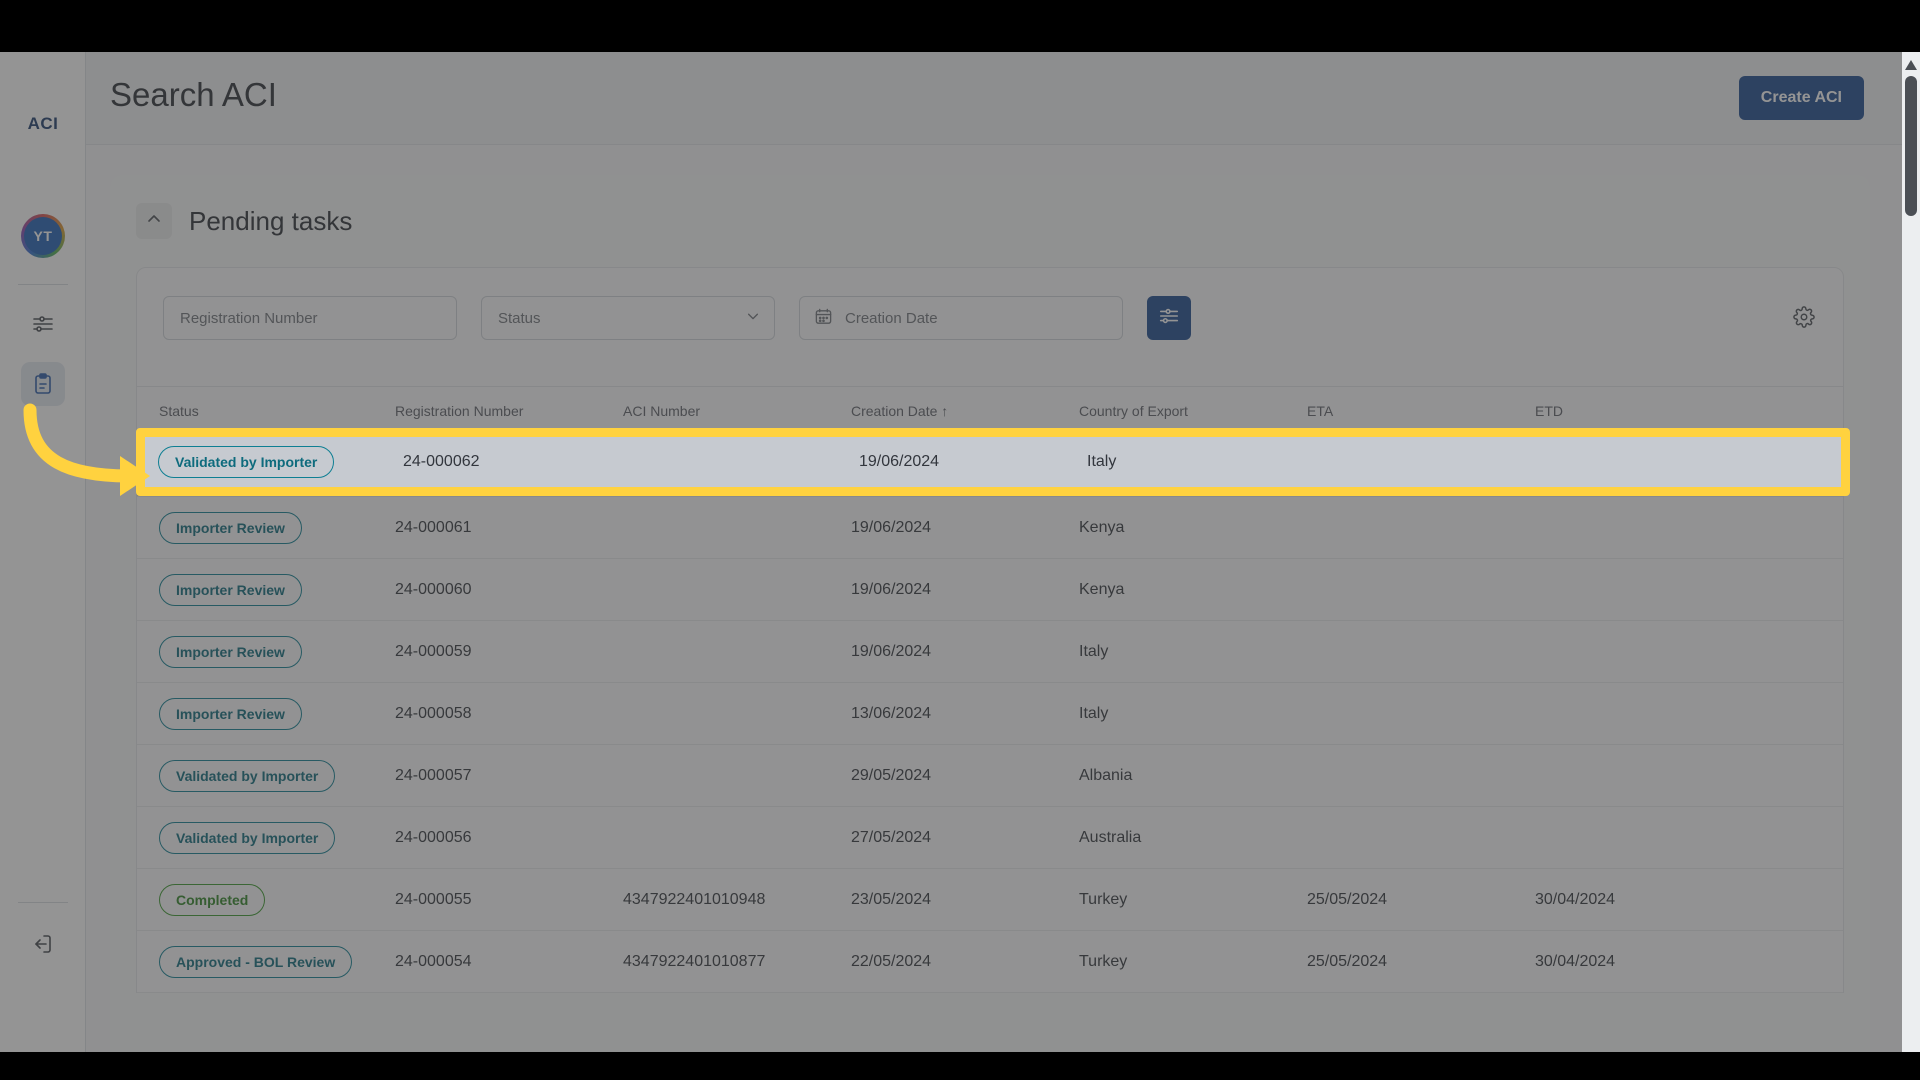  Describe the element at coordinates (43, 284) in the screenshot. I see `sidebar-divider` at that location.